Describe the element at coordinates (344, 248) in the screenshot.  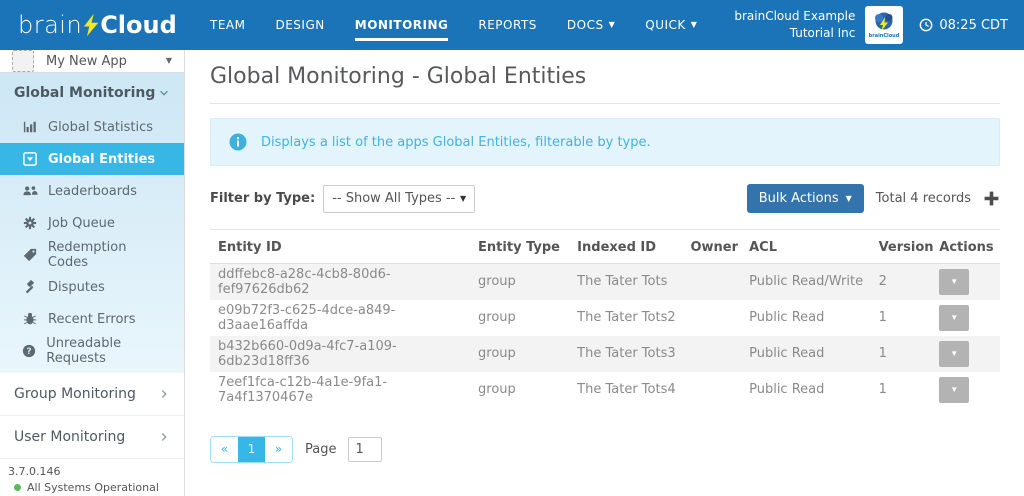
I see `col-entity-id: Entity ID` at that location.